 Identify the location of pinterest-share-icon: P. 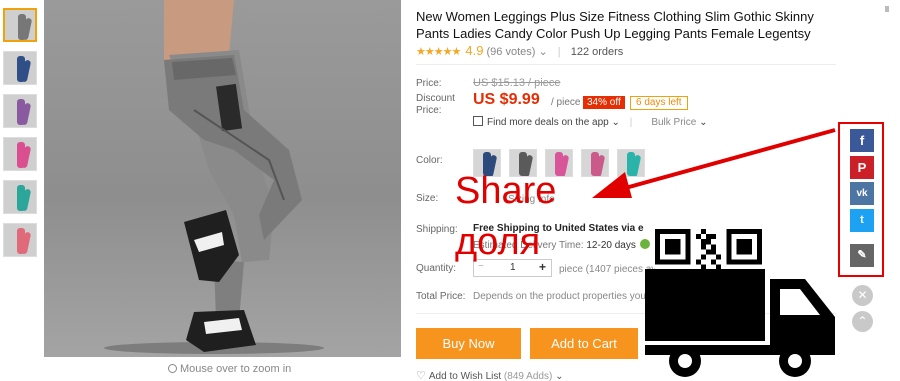
(862, 167).